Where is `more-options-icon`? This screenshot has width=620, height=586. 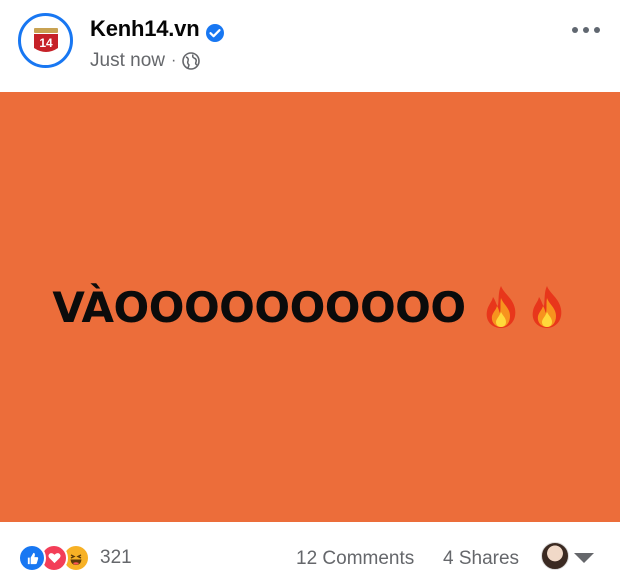 more-options-icon is located at coordinates (586, 30).